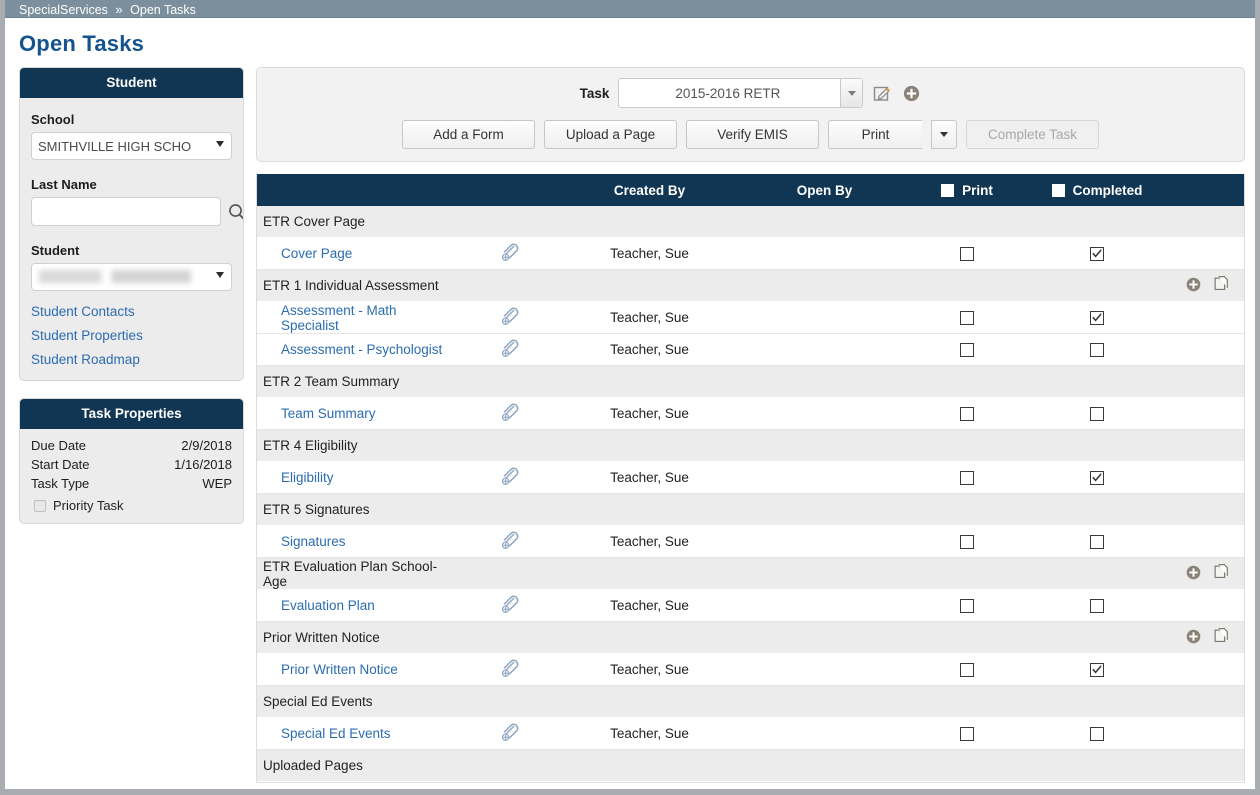 The width and height of the screenshot is (1260, 795). What do you see at coordinates (339, 669) in the screenshot?
I see `form-link: Prior Written Notice` at bounding box center [339, 669].